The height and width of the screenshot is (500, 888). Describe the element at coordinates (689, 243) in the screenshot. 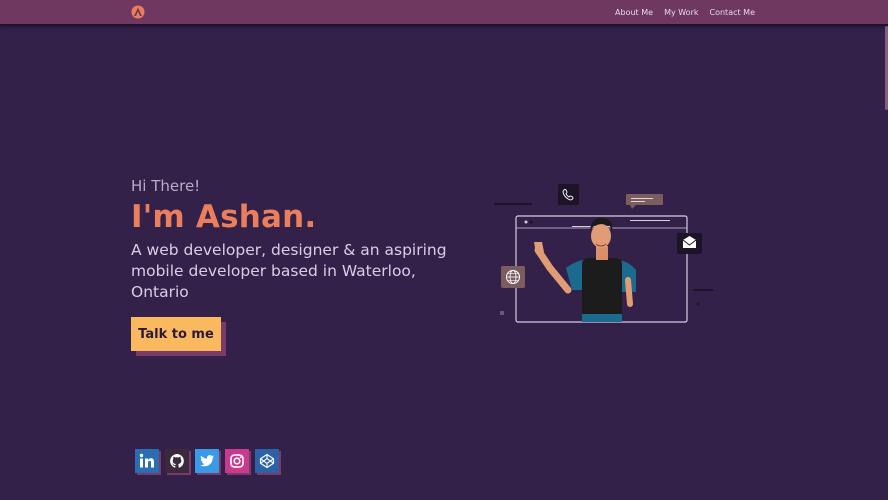

I see `mail-icon` at that location.